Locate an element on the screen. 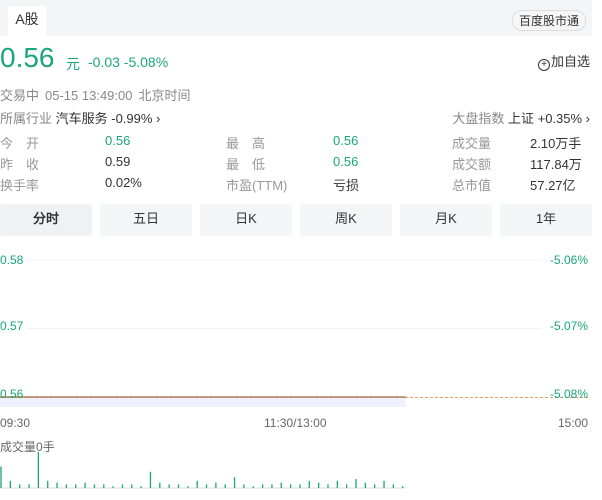 The height and width of the screenshot is (500, 602). price-area is located at coordinates (203, 402).